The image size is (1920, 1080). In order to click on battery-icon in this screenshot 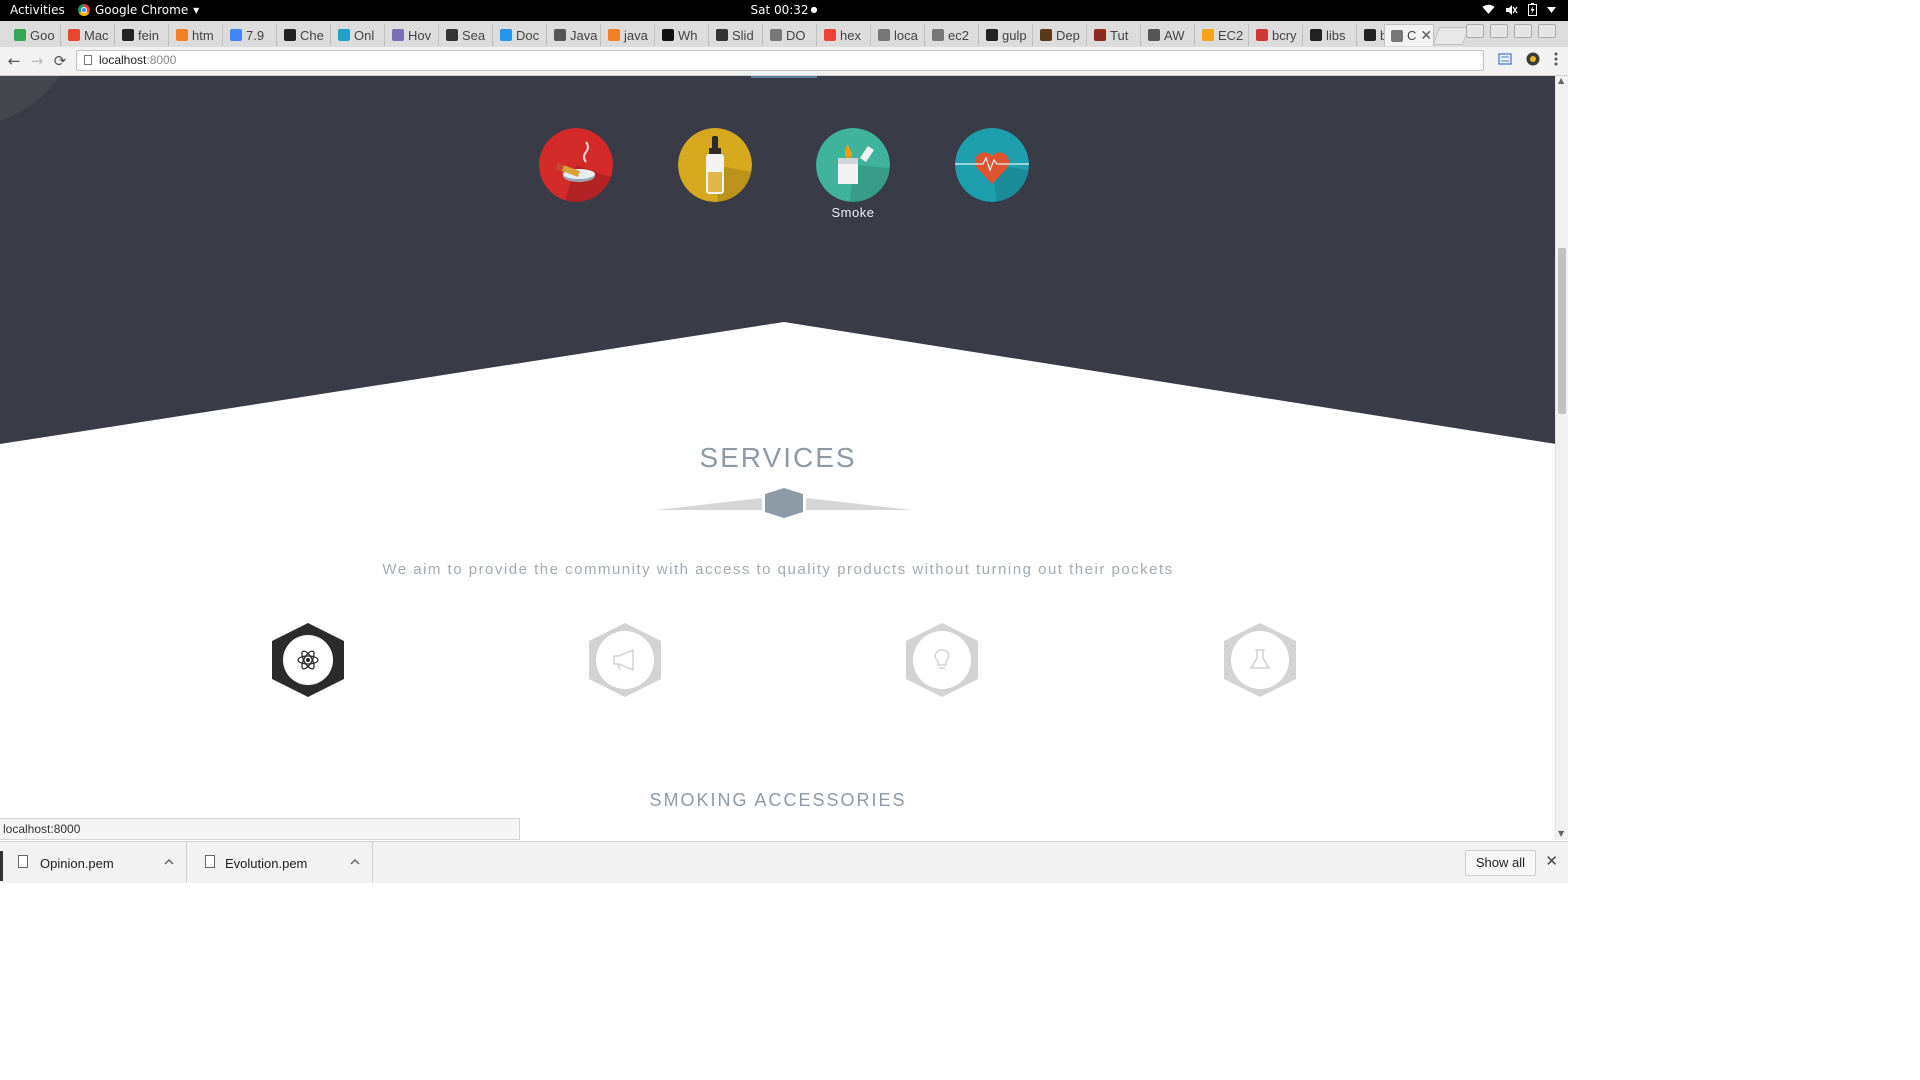, I will do `click(1532, 9)`.